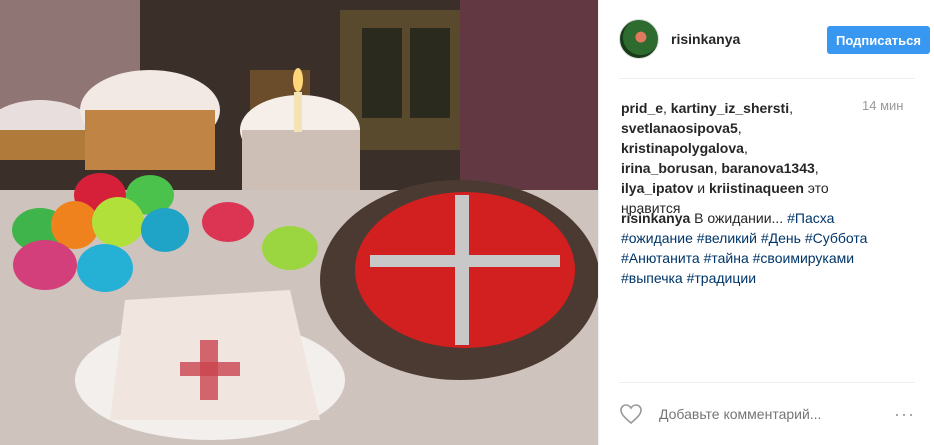 This screenshot has height=445, width=934. I want to click on hashtag: #выпечка, so click(652, 278).